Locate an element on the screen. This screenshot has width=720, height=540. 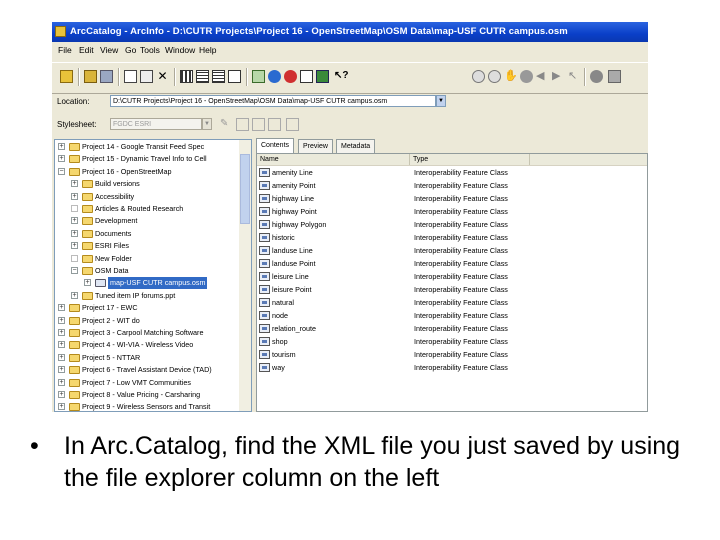
disconnect-folder-icon is located at coordinates (106, 76).